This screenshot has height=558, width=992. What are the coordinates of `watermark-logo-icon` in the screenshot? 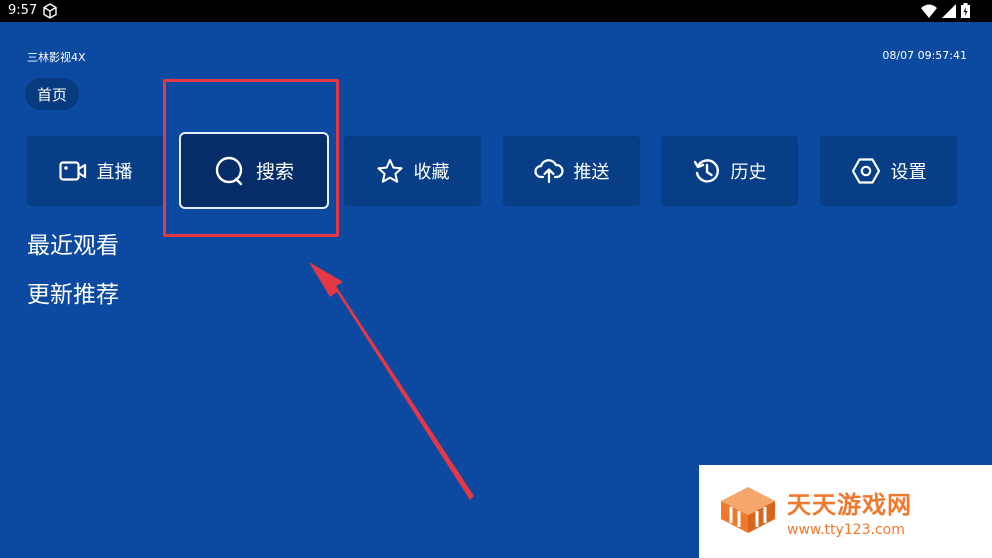 It's located at (748, 512).